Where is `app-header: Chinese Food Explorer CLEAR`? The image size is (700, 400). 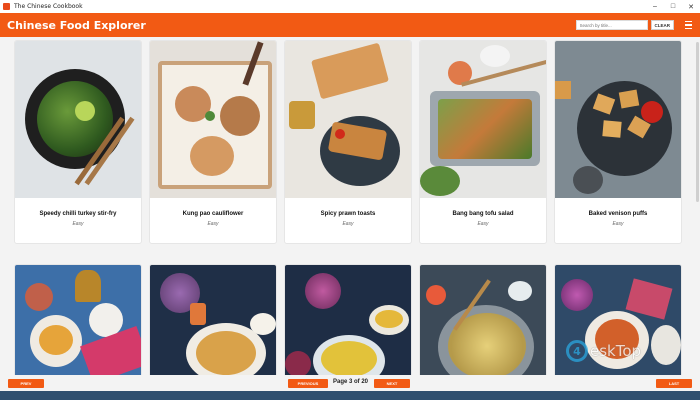 app-header: Chinese Food Explorer CLEAR is located at coordinates (350, 25).